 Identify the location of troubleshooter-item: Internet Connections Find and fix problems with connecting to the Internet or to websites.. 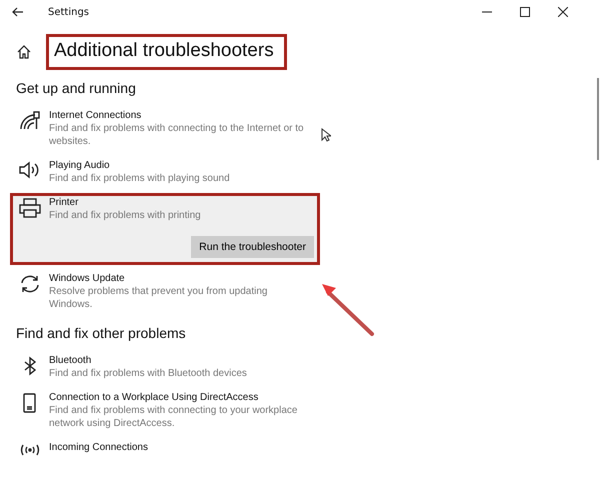
(165, 129).